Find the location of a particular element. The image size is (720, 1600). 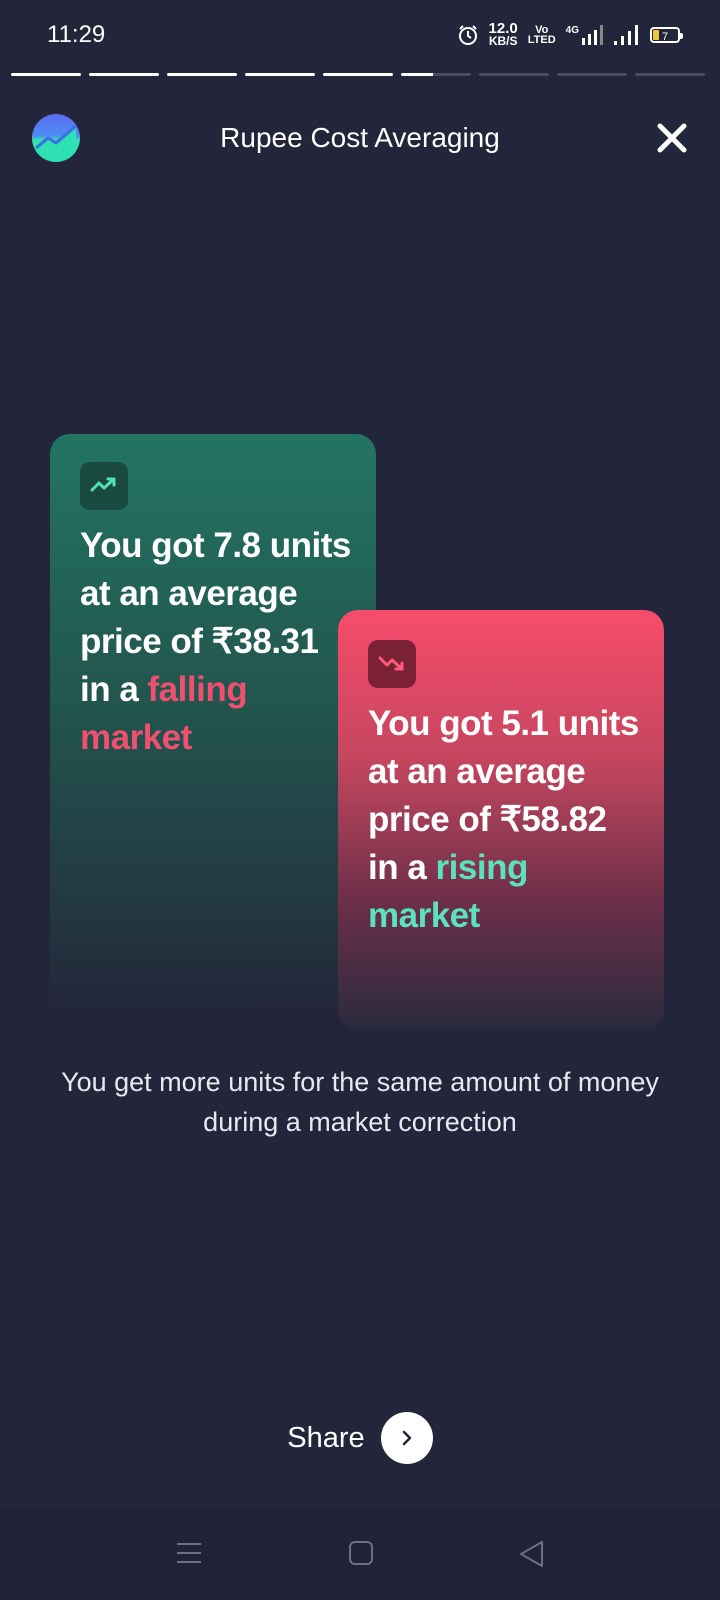

trend-down-icon is located at coordinates (391, 663).